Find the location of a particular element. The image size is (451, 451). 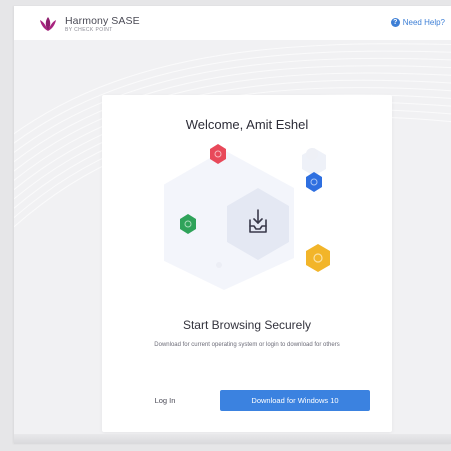

brand-name: Harmony SASE is located at coordinates (102, 21).